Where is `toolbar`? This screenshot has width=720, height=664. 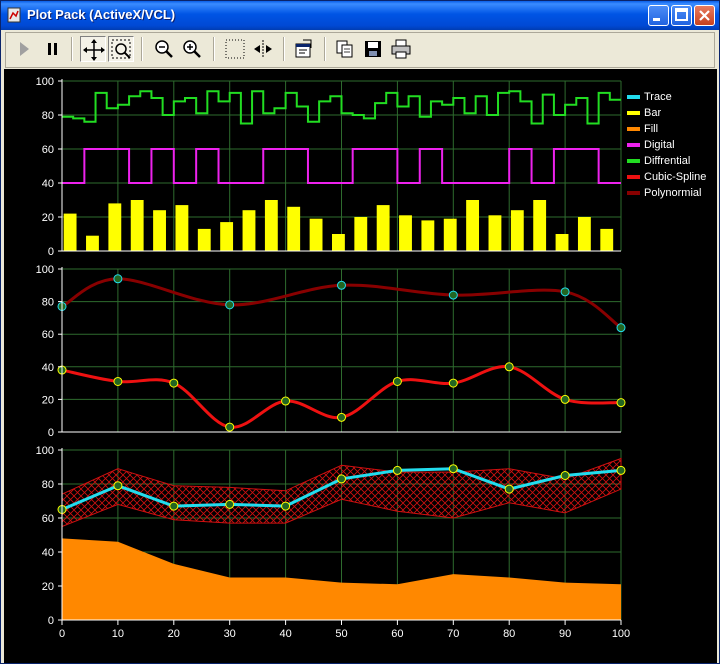
toolbar is located at coordinates (360, 50).